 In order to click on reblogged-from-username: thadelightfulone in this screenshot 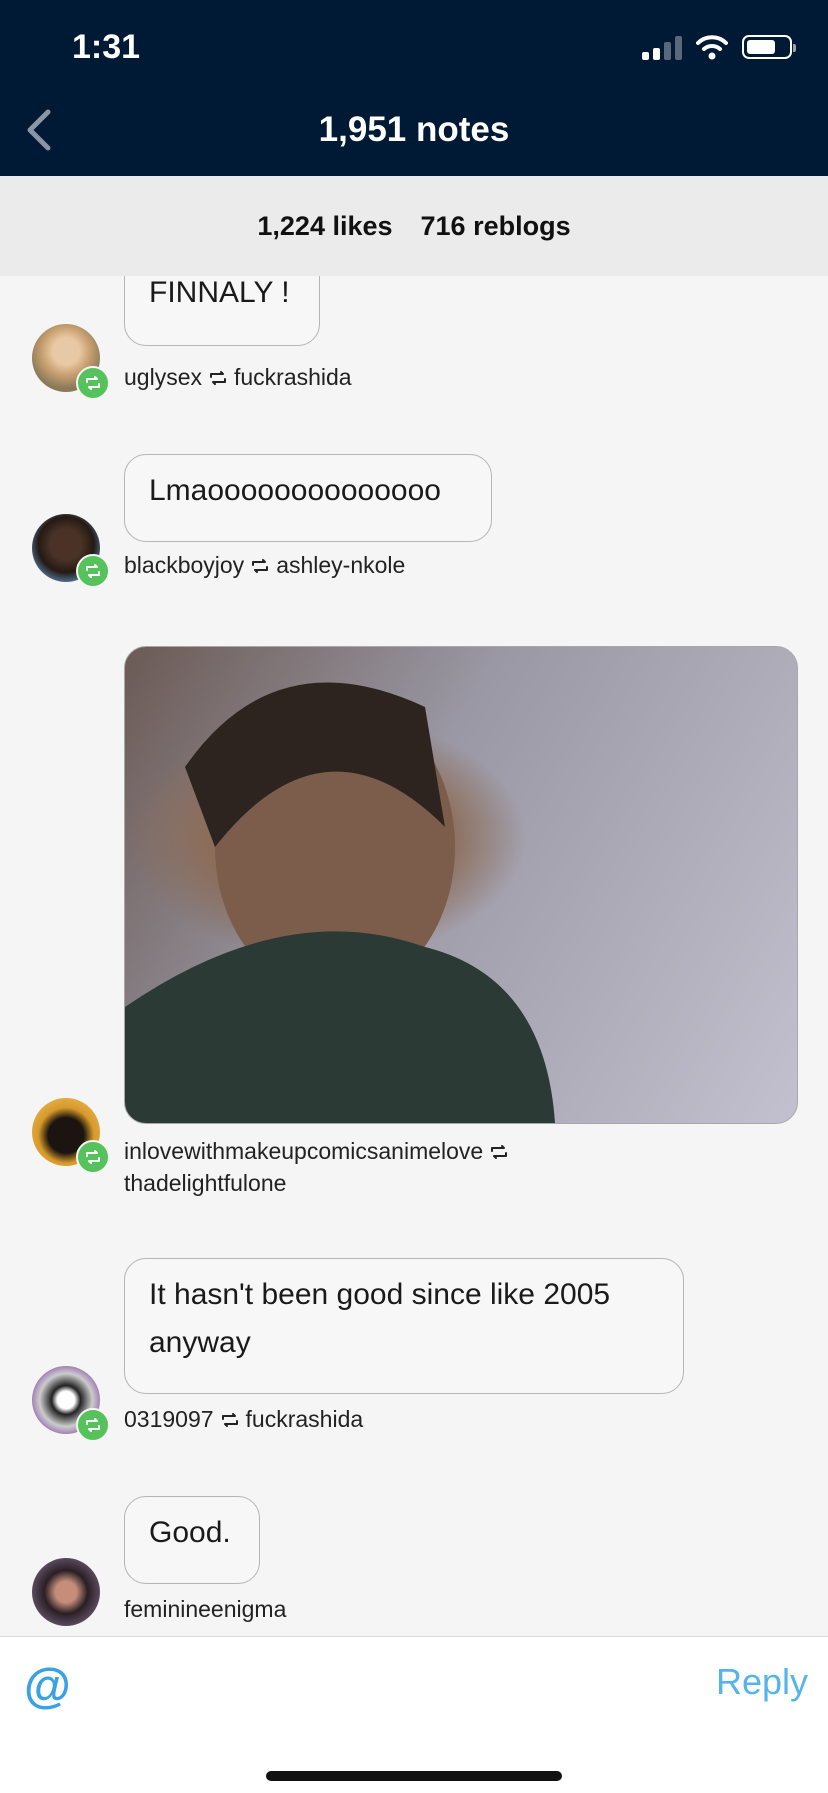, I will do `click(205, 1183)`.